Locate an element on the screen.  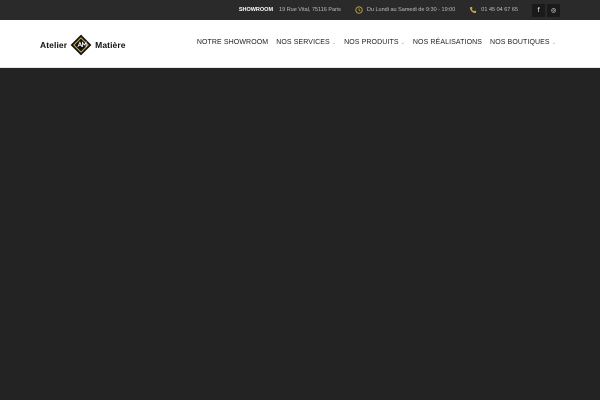
nav-label: NOS PRODUITS is located at coordinates (371, 42).